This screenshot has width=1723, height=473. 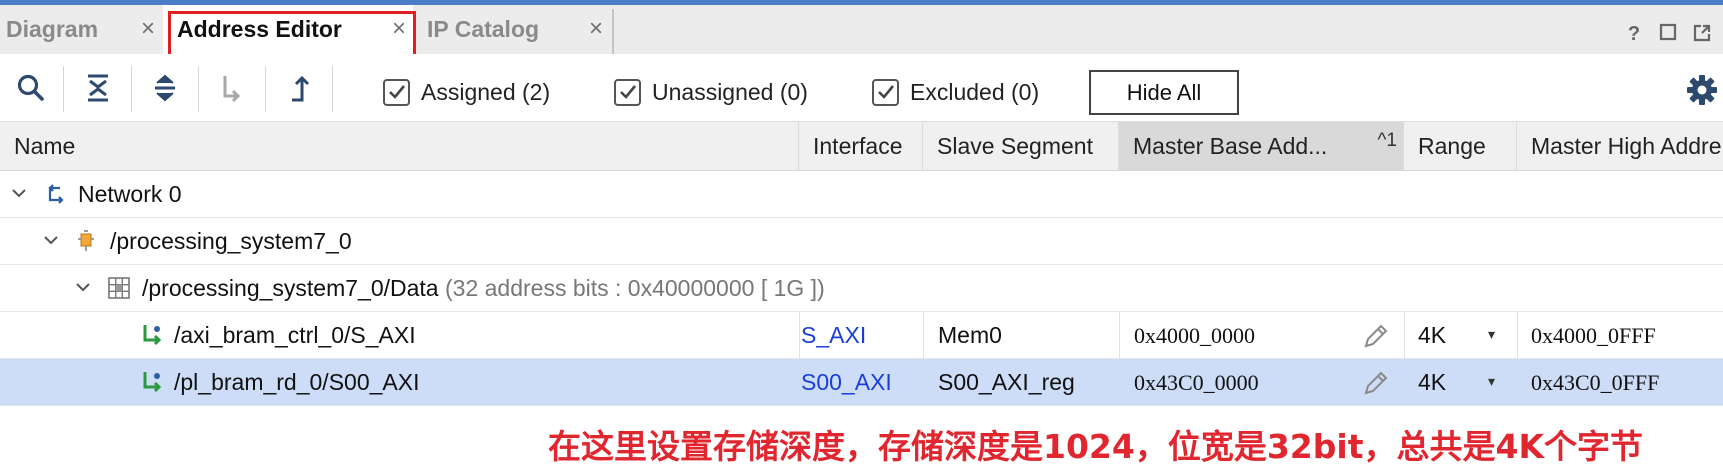 I want to click on checkbox-assigned, so click(x=396, y=92).